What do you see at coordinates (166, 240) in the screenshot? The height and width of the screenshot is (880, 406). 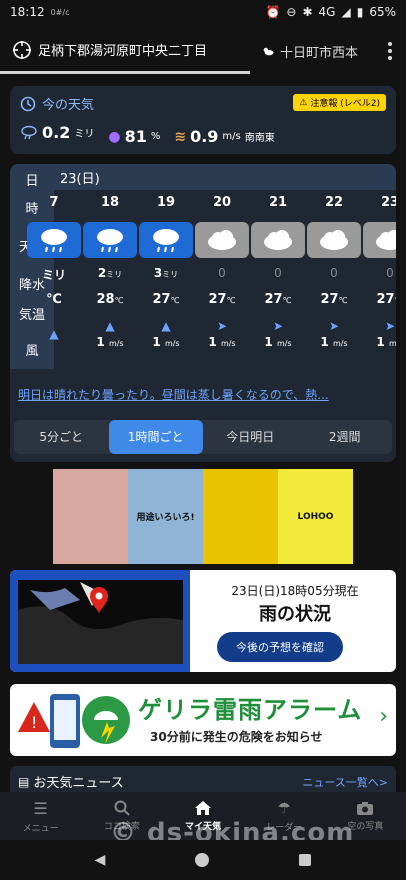 I see `rain-cloud-icon` at bounding box center [166, 240].